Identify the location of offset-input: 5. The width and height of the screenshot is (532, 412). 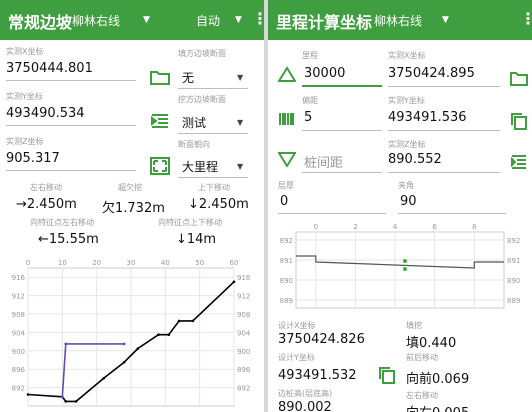
(308, 117).